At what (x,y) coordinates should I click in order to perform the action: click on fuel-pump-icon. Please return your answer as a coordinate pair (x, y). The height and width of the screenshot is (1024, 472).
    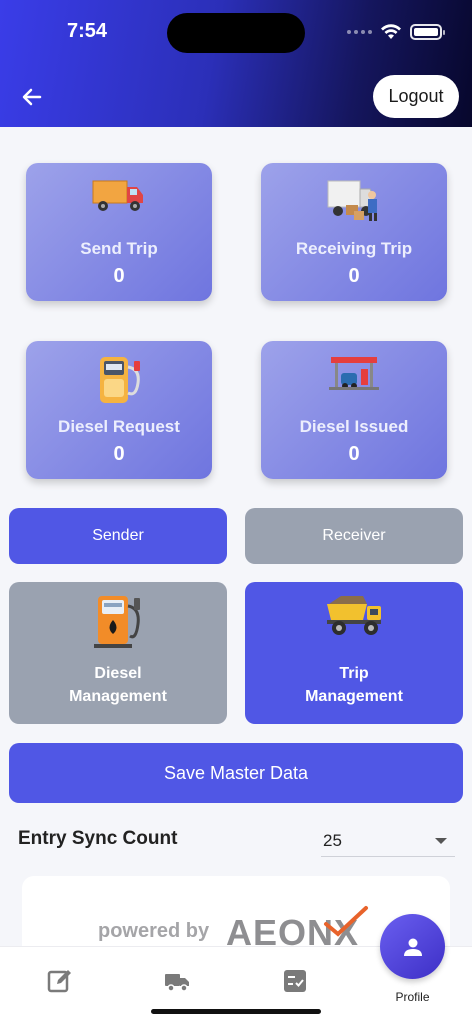
    Looking at the image, I should click on (119, 378).